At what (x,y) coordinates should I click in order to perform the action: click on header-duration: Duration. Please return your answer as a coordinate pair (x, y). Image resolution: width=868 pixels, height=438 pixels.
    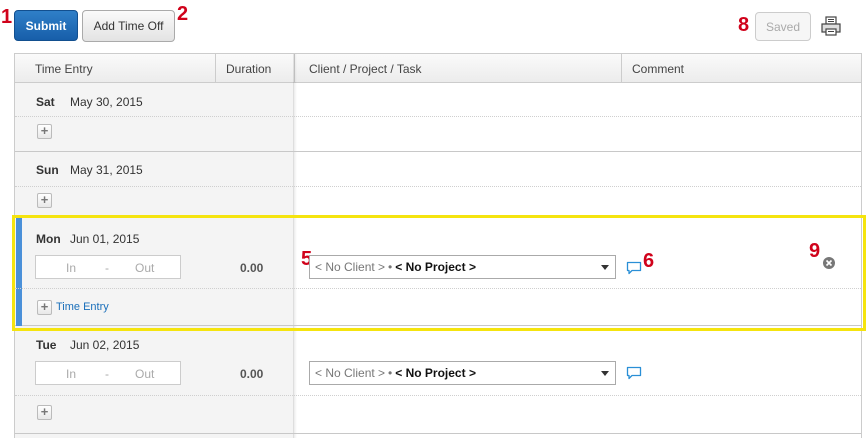
    Looking at the image, I should click on (249, 68).